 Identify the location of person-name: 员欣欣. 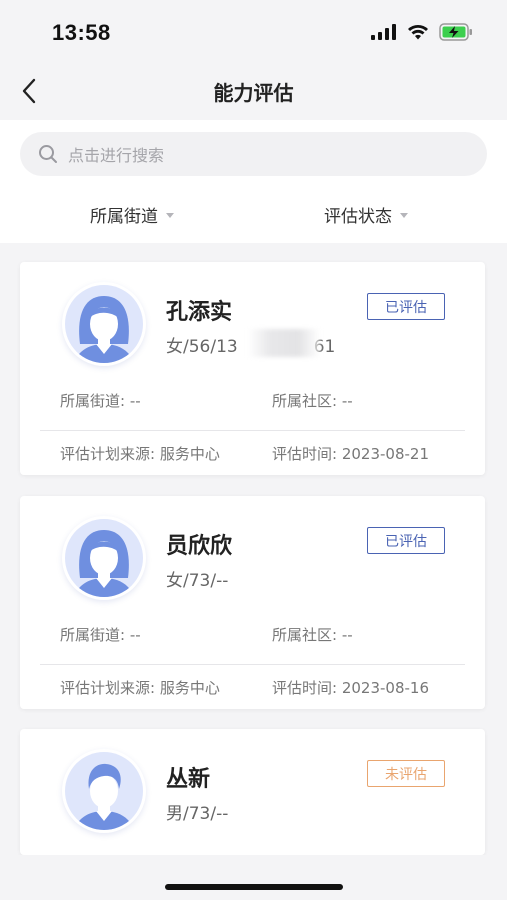
(199, 546).